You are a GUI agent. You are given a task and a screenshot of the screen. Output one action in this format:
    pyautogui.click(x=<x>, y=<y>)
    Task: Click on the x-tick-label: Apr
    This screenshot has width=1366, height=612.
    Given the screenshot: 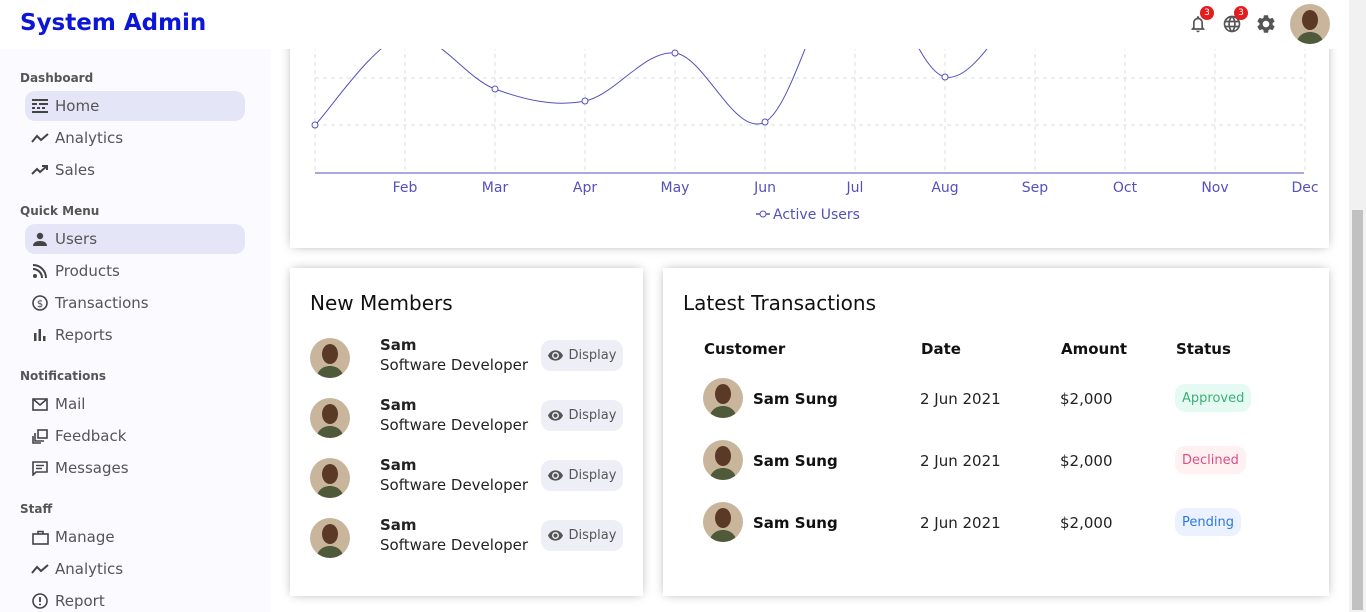 What is the action you would take?
    pyautogui.click(x=585, y=188)
    